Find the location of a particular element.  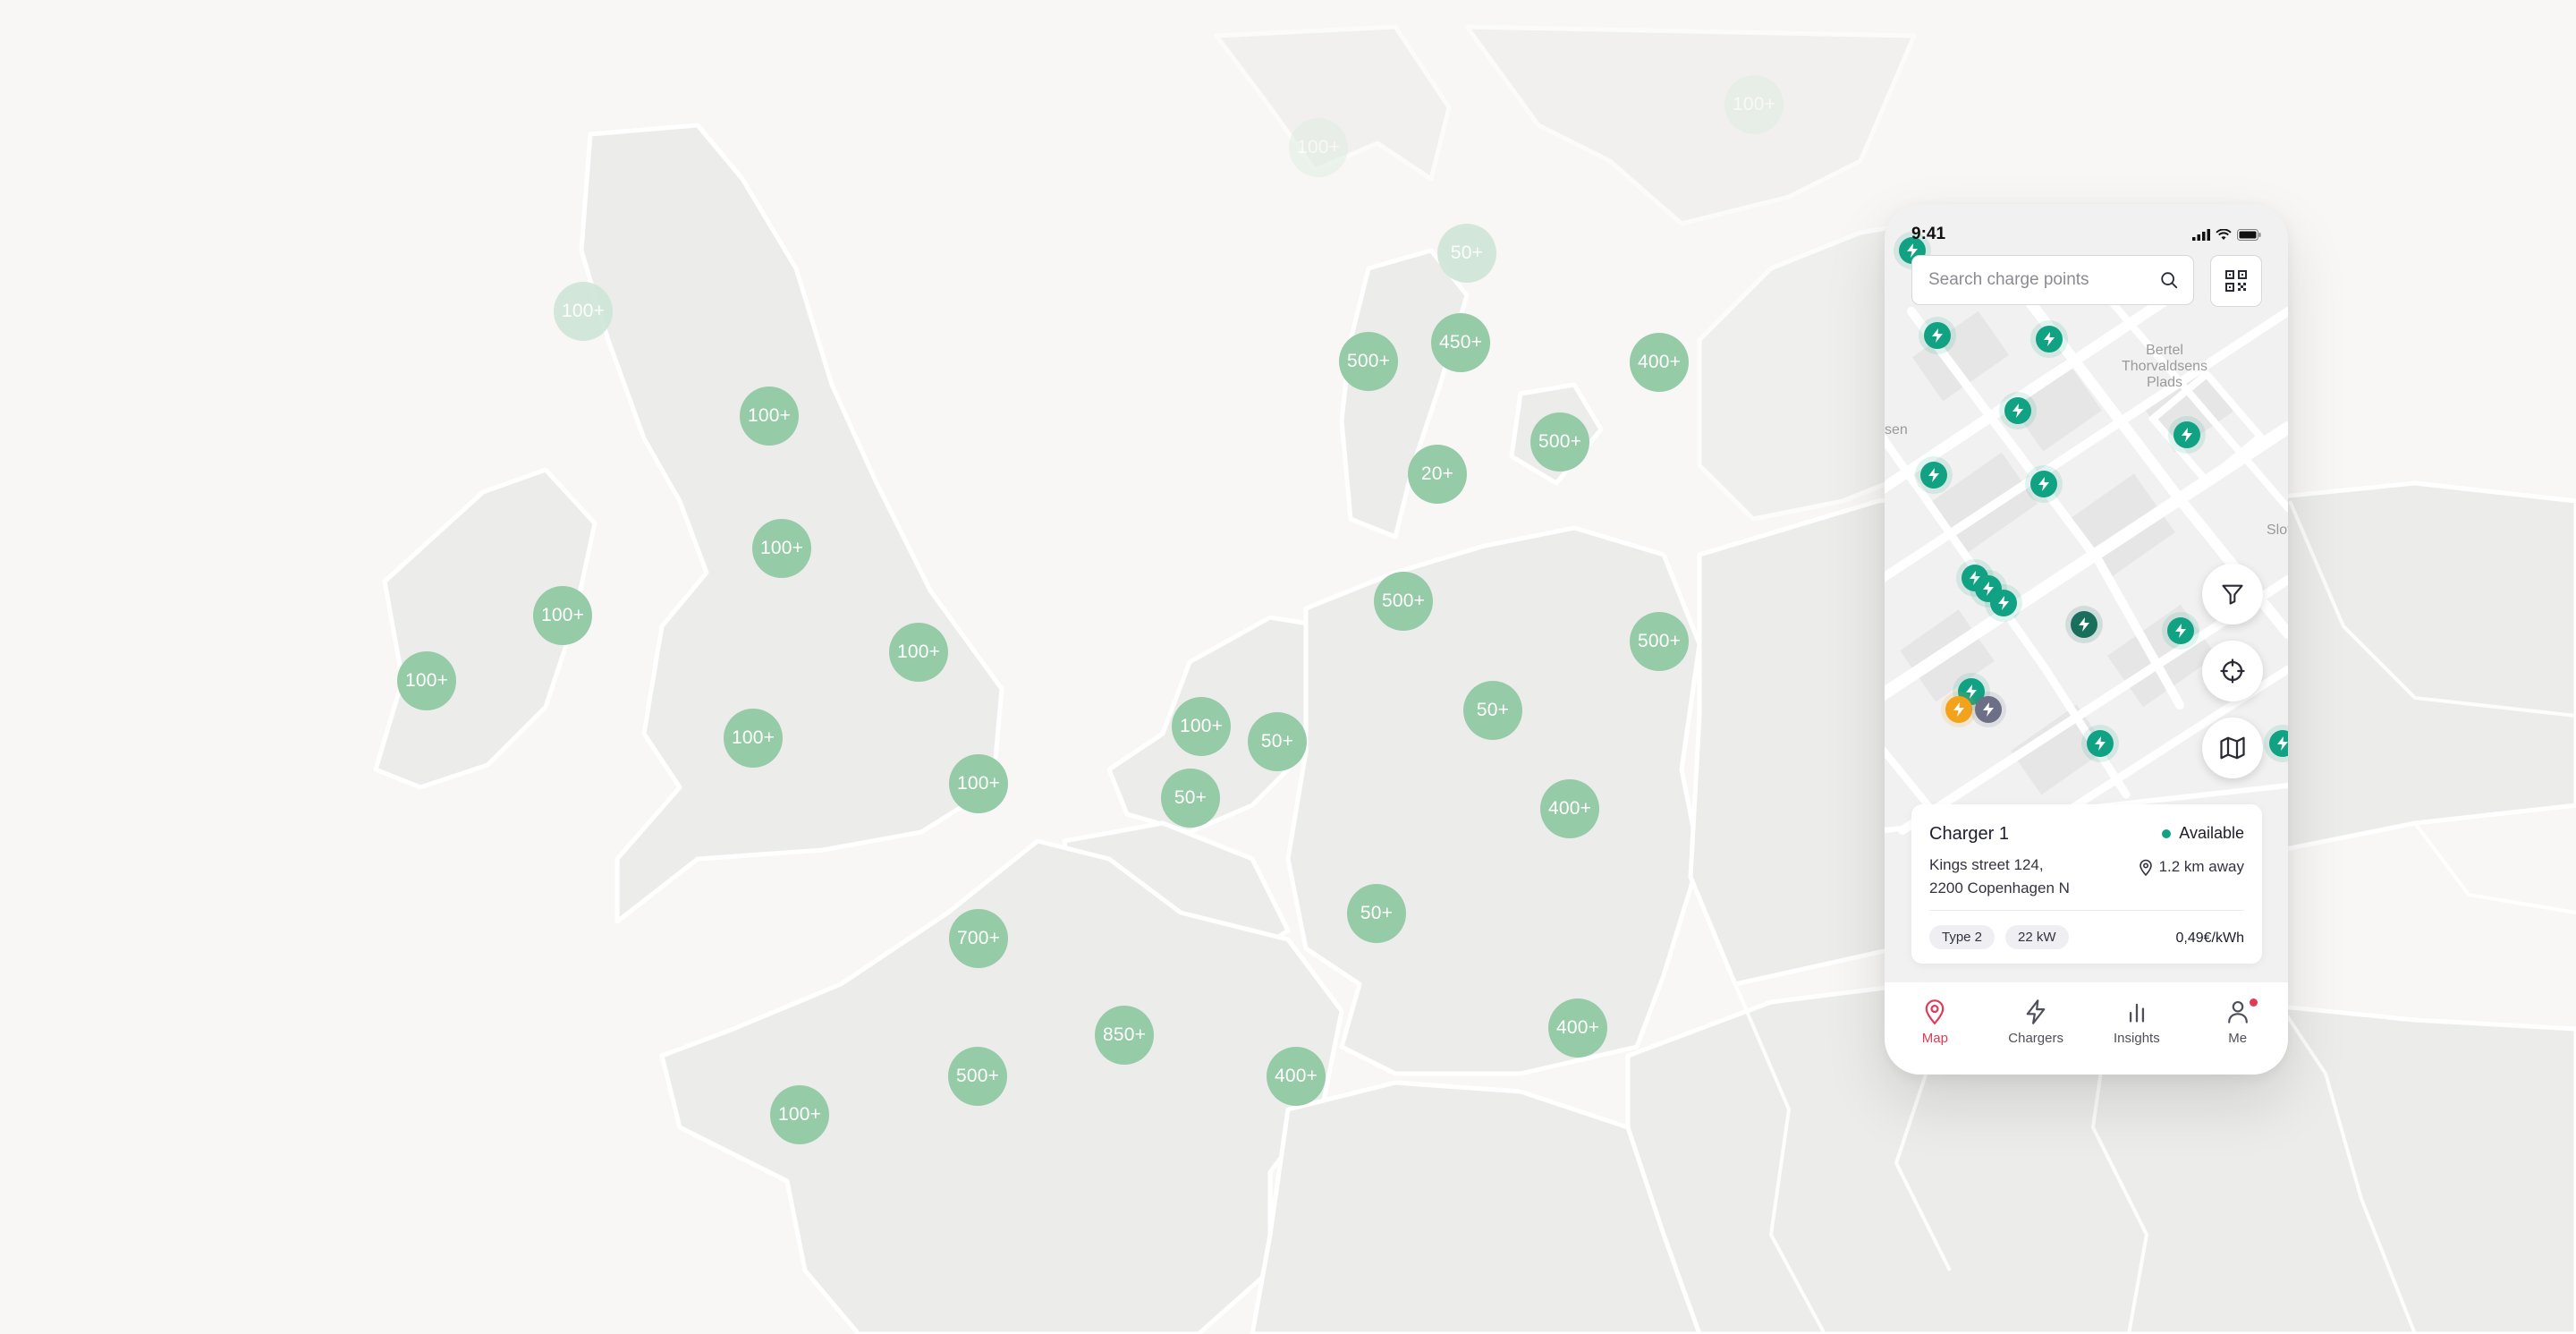

filter-button is located at coordinates (2232, 594).